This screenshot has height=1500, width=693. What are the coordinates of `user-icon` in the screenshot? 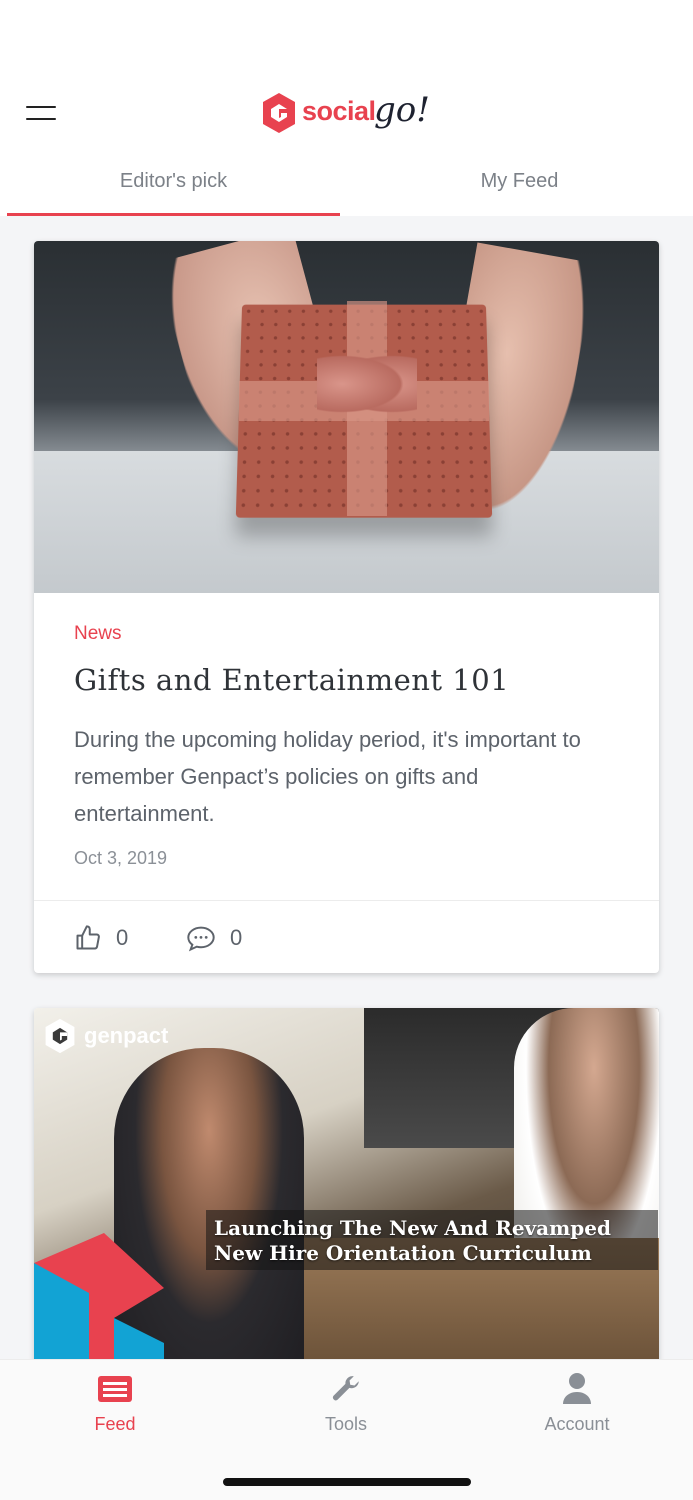 It's located at (577, 1388).